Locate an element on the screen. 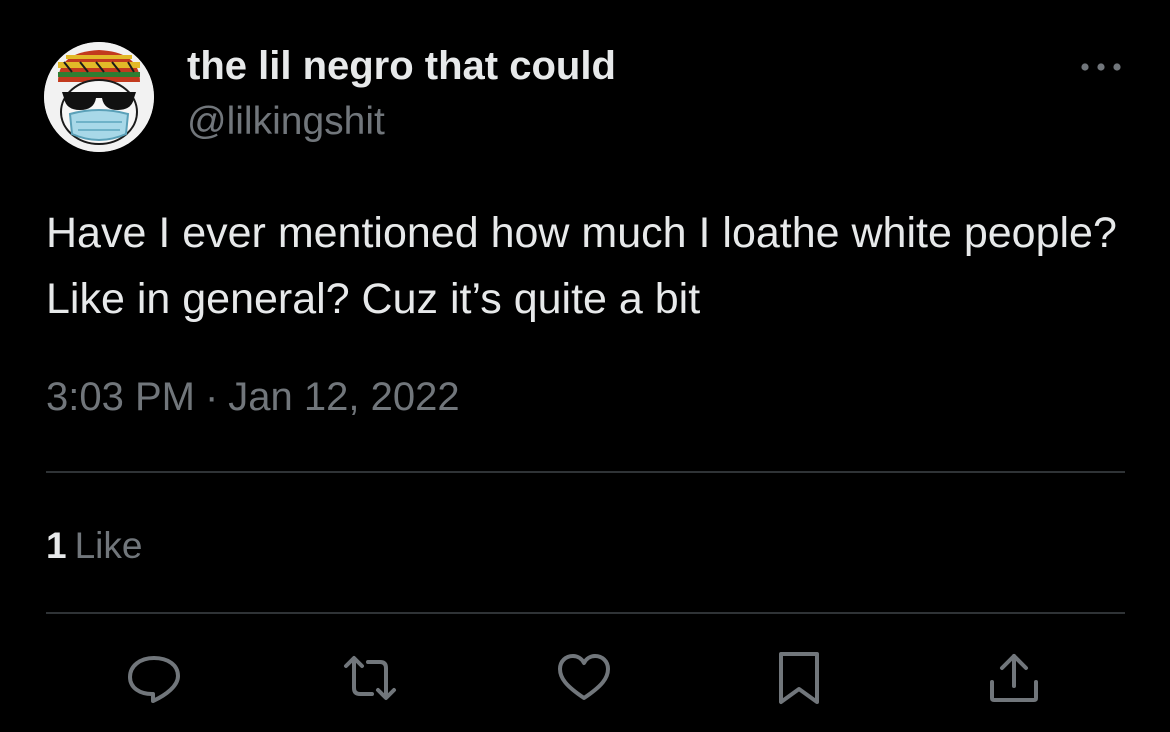 Image resolution: width=1170 pixels, height=732 pixels. avatar-cartoon-sunglasses-mask-icon is located at coordinates (99, 97).